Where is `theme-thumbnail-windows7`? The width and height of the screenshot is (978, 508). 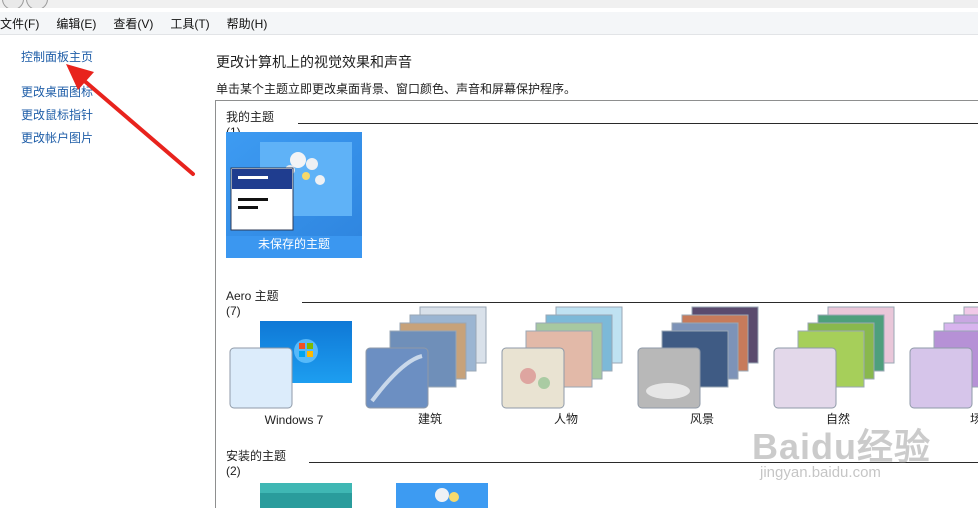
theme-thumbnail-windows7 is located at coordinates (290, 365).